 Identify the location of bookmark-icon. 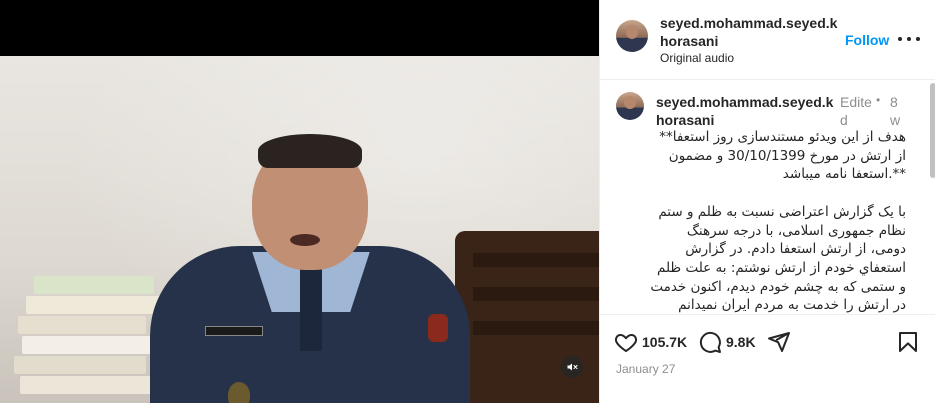
(908, 342).